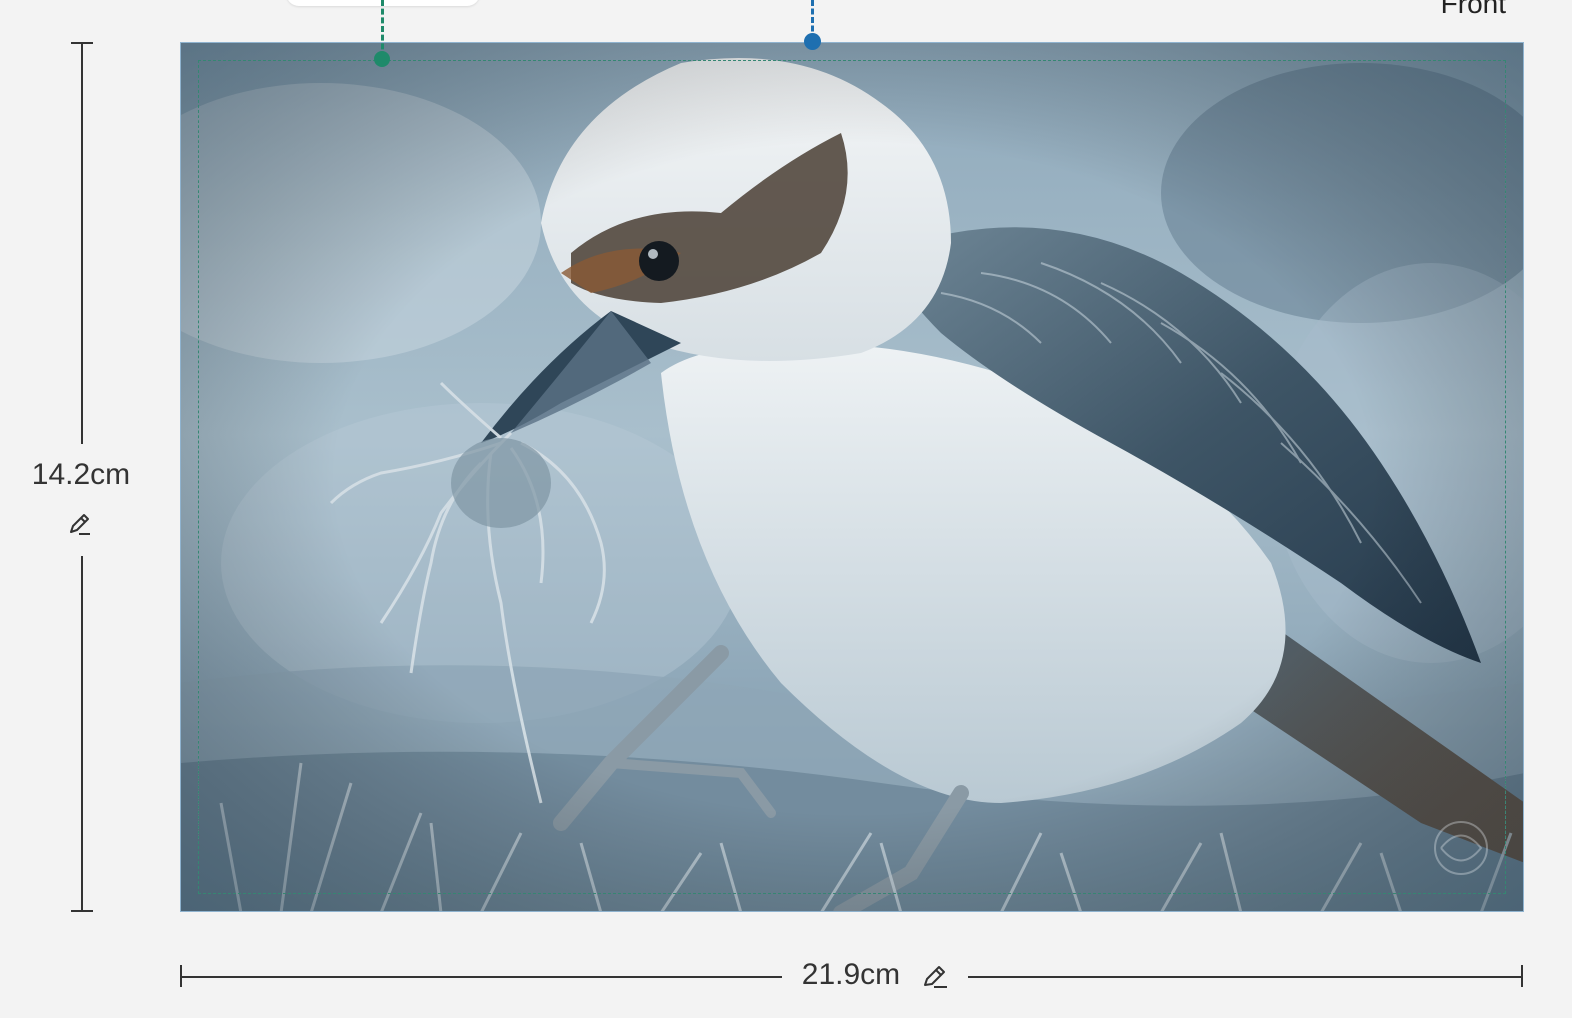  What do you see at coordinates (1245, 977) in the screenshot?
I see `width-dimension-line-right` at bounding box center [1245, 977].